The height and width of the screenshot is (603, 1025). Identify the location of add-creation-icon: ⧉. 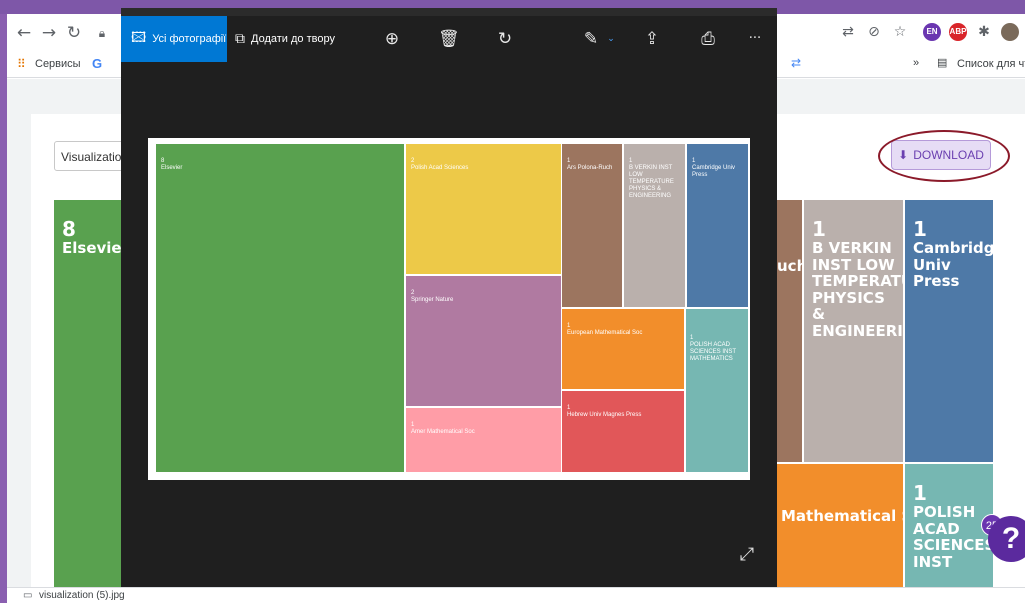
(240, 39).